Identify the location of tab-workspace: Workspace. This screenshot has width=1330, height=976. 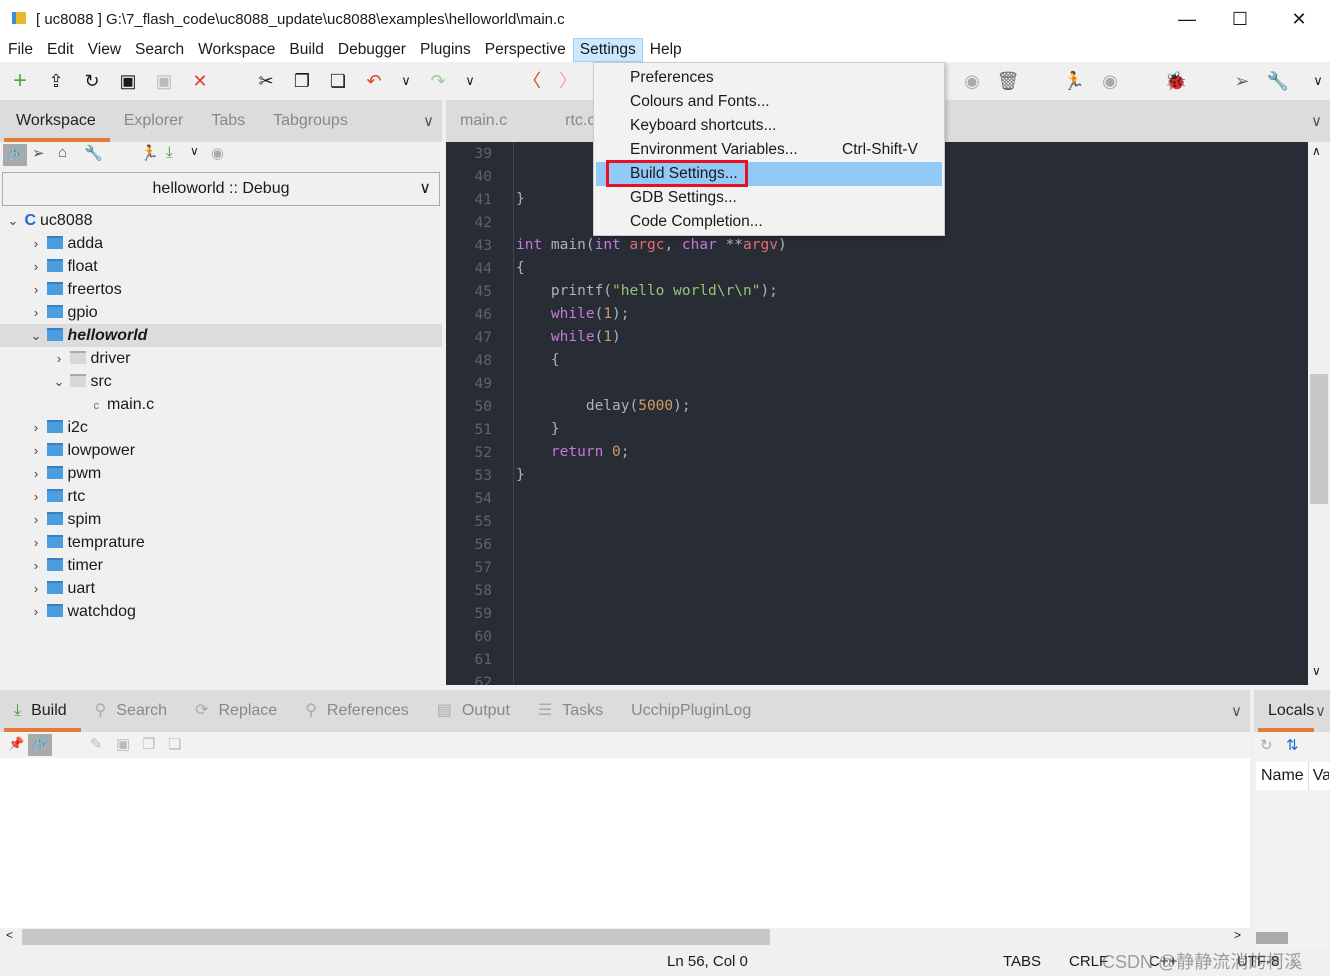
(55, 121).